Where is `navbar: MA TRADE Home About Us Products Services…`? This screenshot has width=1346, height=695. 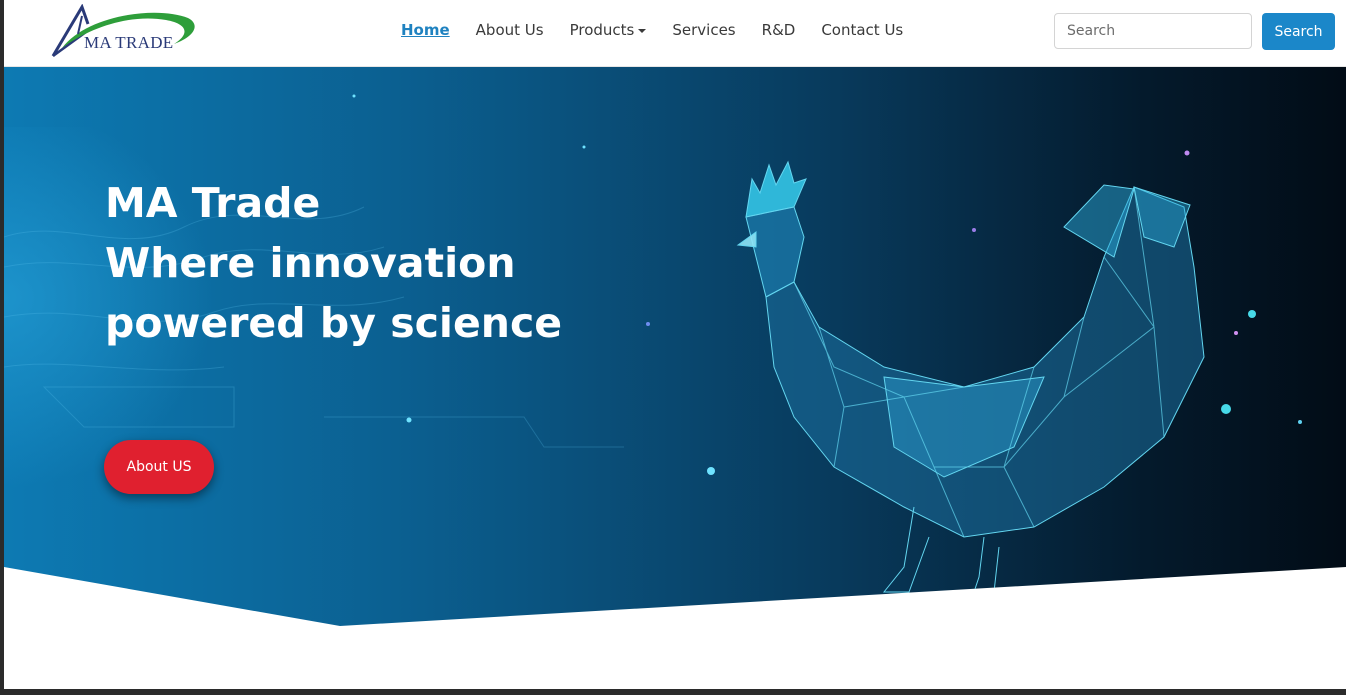 navbar: MA TRADE Home About Us Products Services… is located at coordinates (675, 33).